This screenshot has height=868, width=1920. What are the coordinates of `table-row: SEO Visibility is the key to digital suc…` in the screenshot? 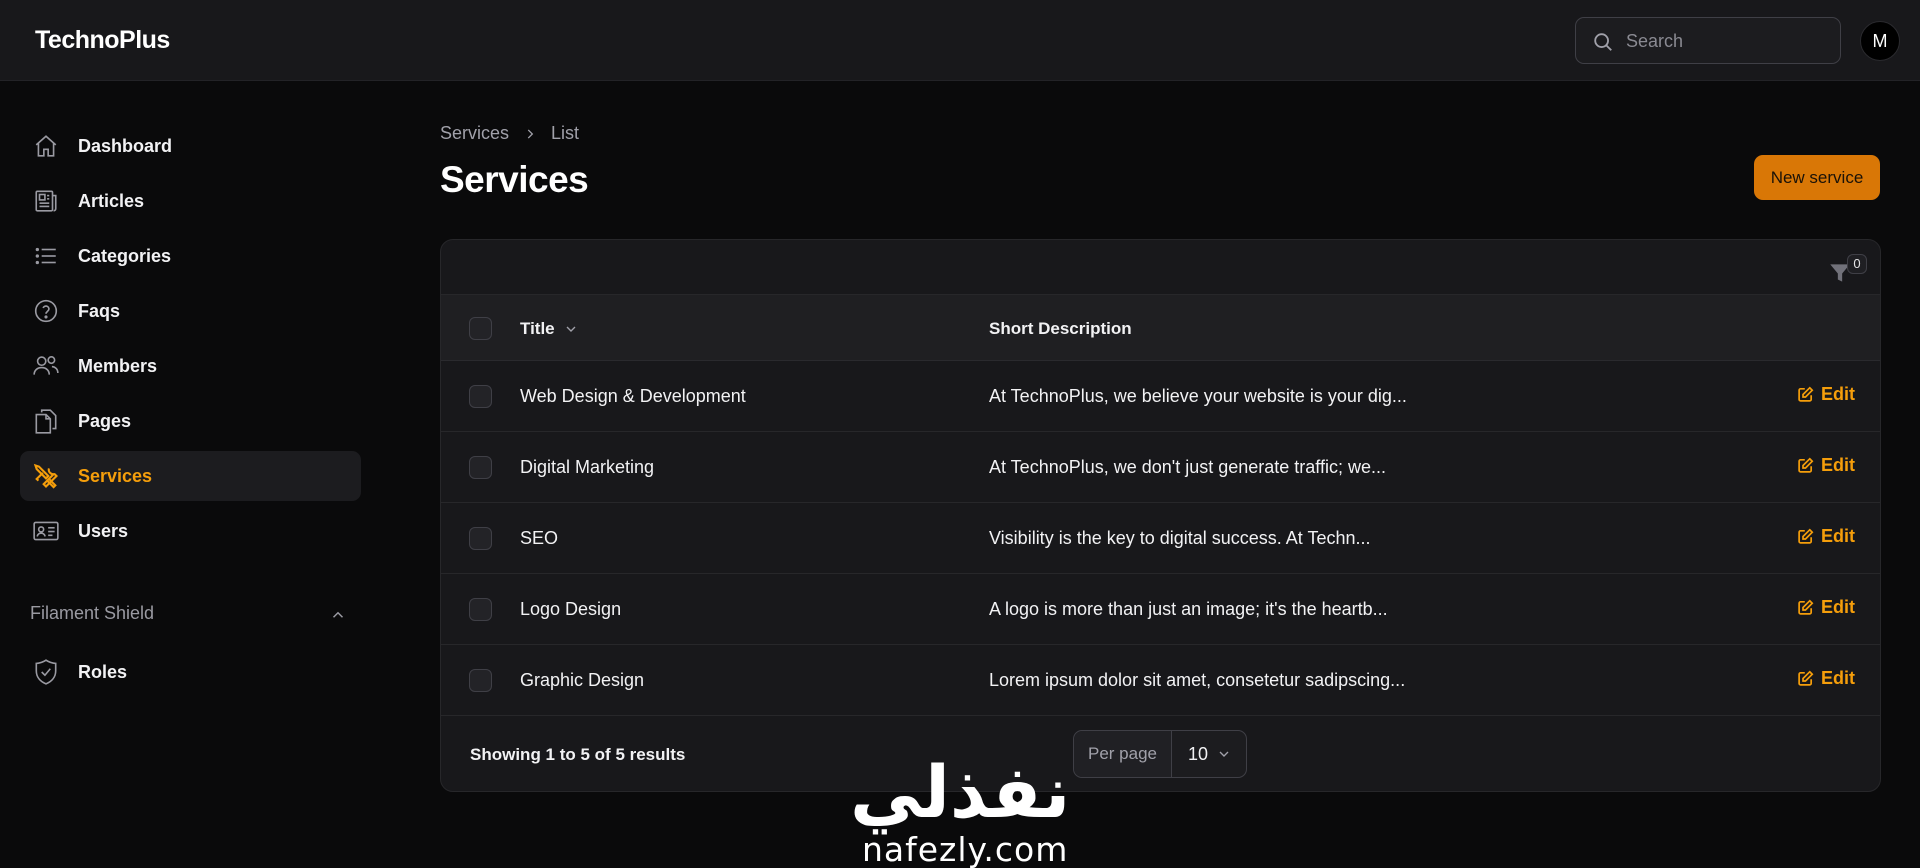 It's located at (1160, 538).